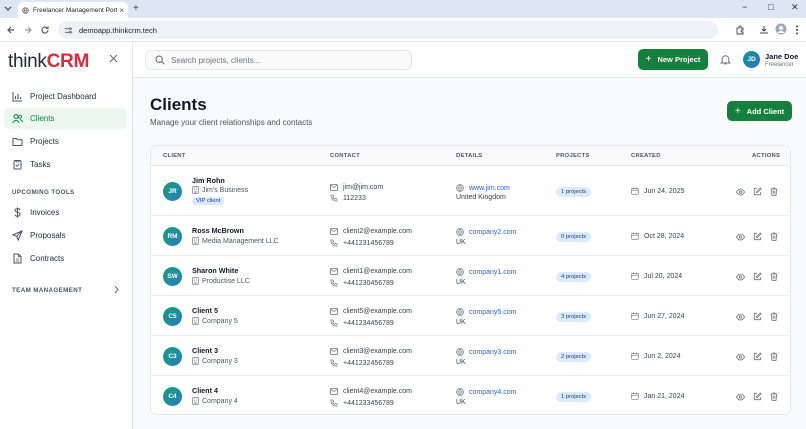 The image size is (806, 429). Describe the element at coordinates (740, 30) in the screenshot. I see `extensions-icon` at that location.